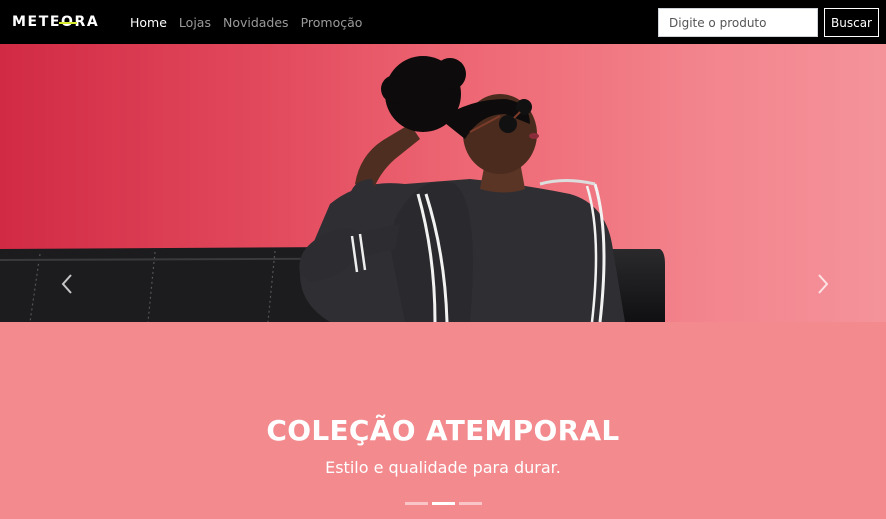 Image resolution: width=886 pixels, height=519 pixels. What do you see at coordinates (851, 22) in the screenshot?
I see `search-button: Buscar` at bounding box center [851, 22].